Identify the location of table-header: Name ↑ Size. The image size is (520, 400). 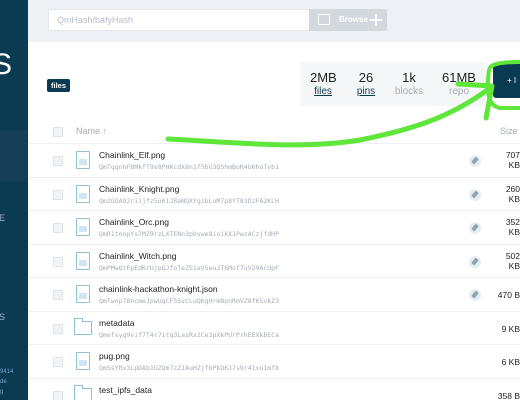
(274, 132).